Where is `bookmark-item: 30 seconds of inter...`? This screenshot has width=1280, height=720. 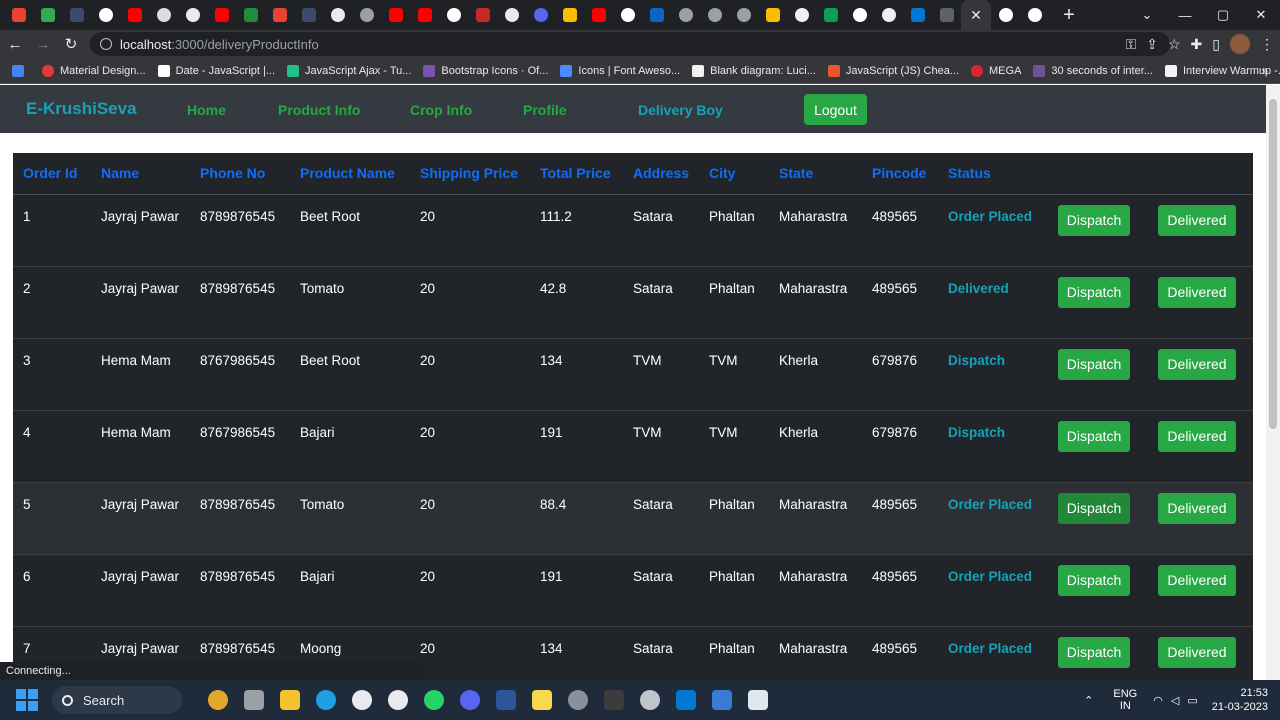 bookmark-item: 30 seconds of inter... is located at coordinates (1093, 70).